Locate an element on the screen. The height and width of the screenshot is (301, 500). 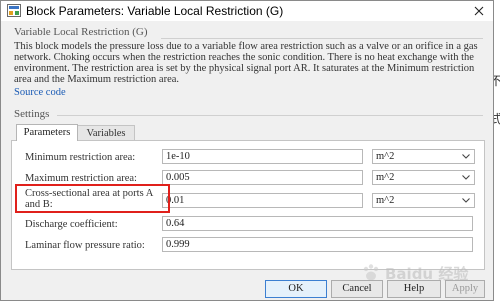
close-icon is located at coordinates (479, 11).